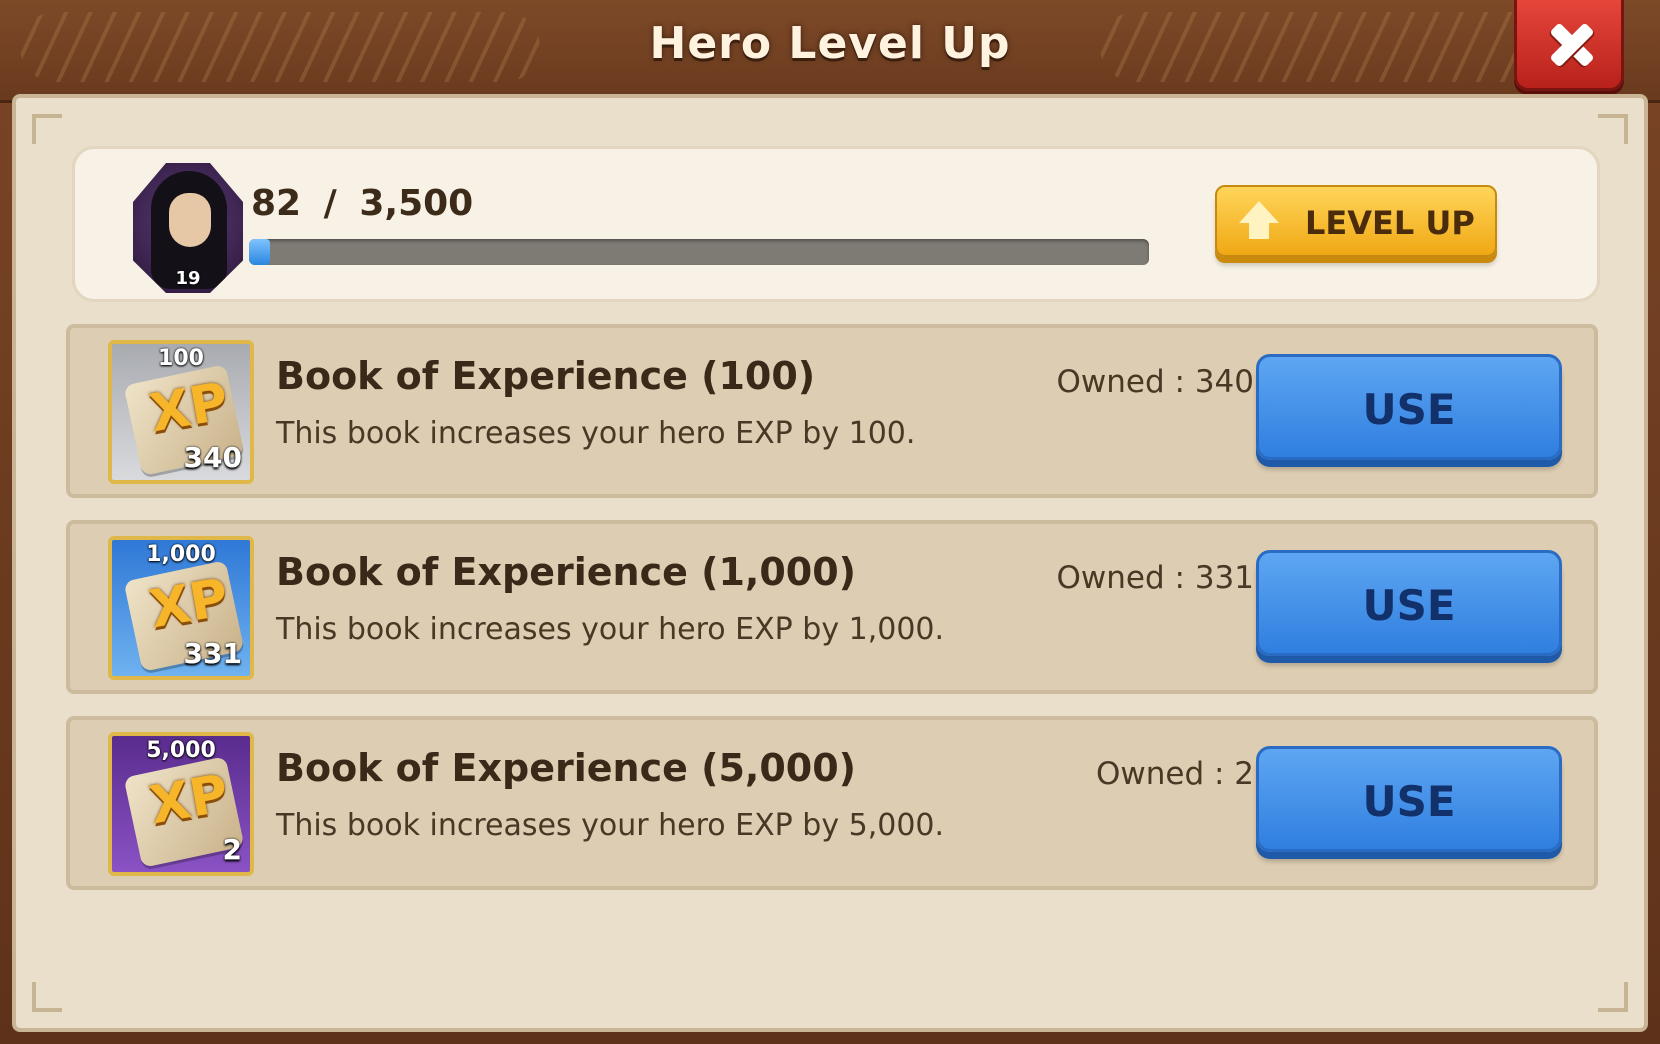 This screenshot has height=1044, width=1660. What do you see at coordinates (276, 203) in the screenshot?
I see `exp-current: 82` at bounding box center [276, 203].